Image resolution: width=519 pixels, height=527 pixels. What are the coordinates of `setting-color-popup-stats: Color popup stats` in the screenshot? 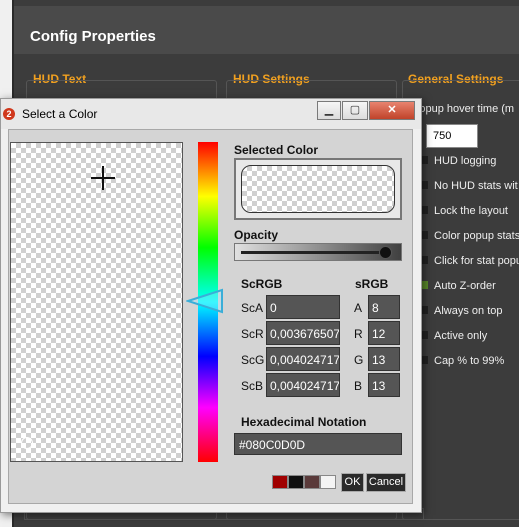 It's located at (469, 236).